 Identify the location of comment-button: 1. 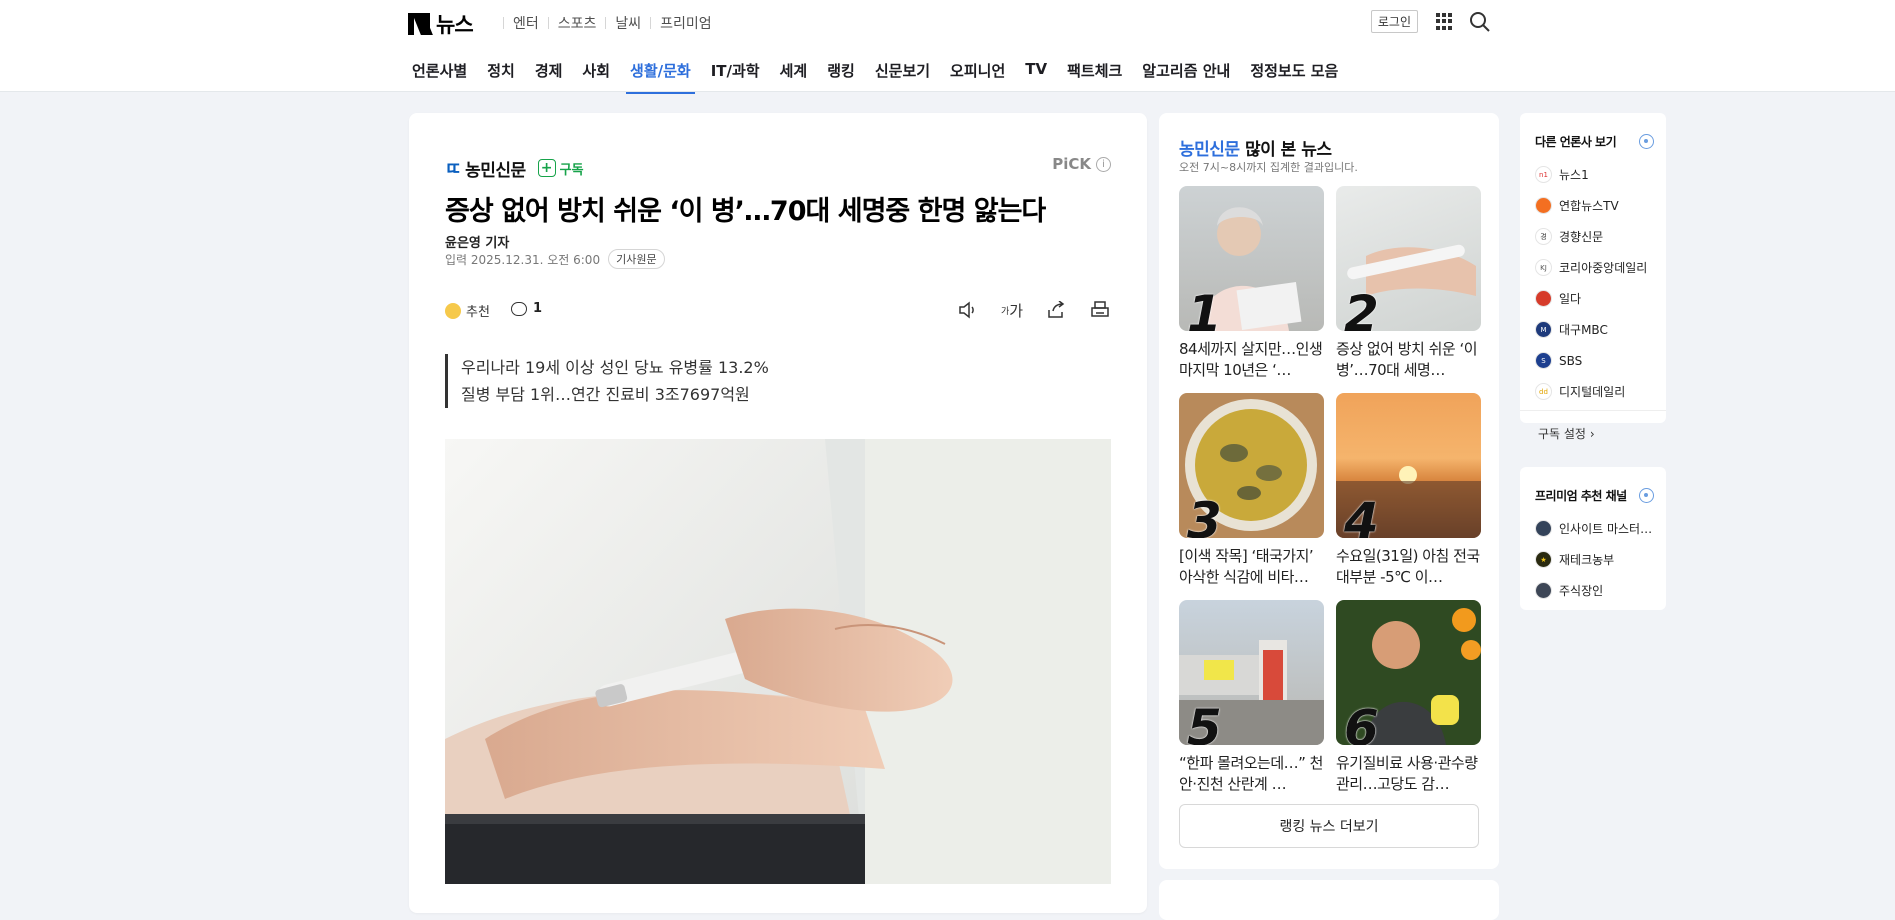
(526, 308).